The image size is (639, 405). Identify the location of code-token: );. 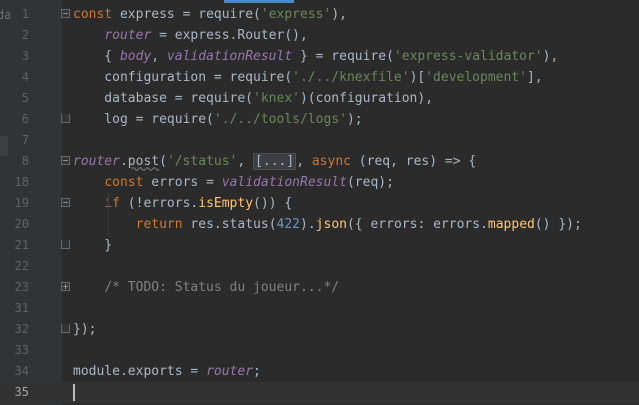
(354, 119).